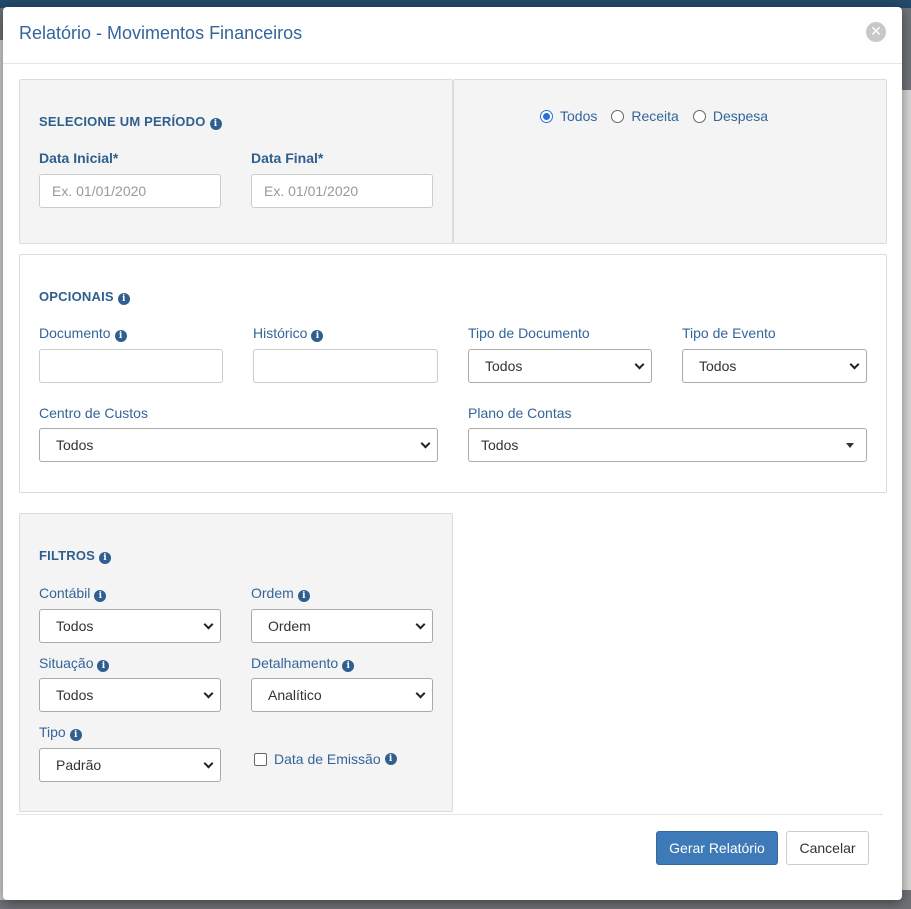 The width and height of the screenshot is (911, 909). Describe the element at coordinates (345, 366) in the screenshot. I see `historico-input` at that location.